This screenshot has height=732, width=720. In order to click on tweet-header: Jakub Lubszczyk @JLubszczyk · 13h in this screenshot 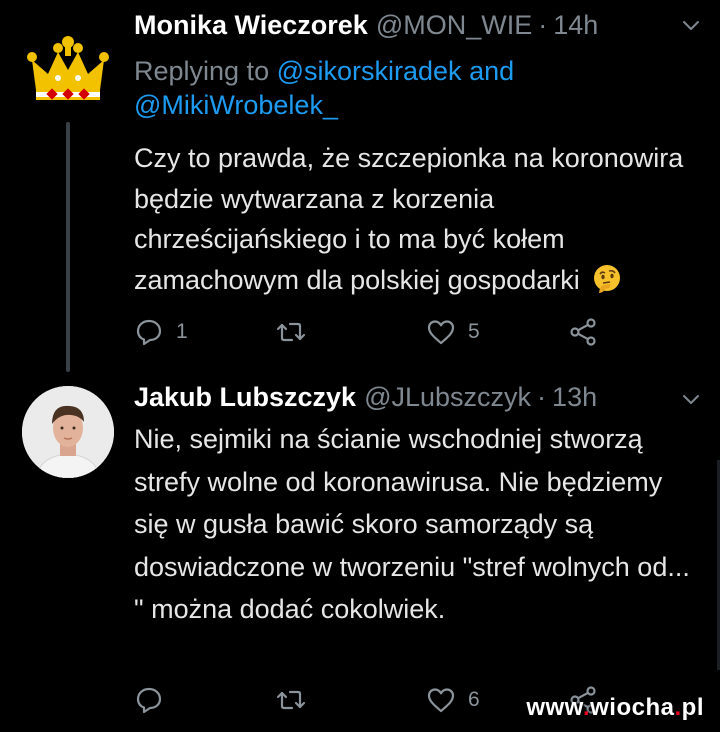, I will do `click(417, 397)`.